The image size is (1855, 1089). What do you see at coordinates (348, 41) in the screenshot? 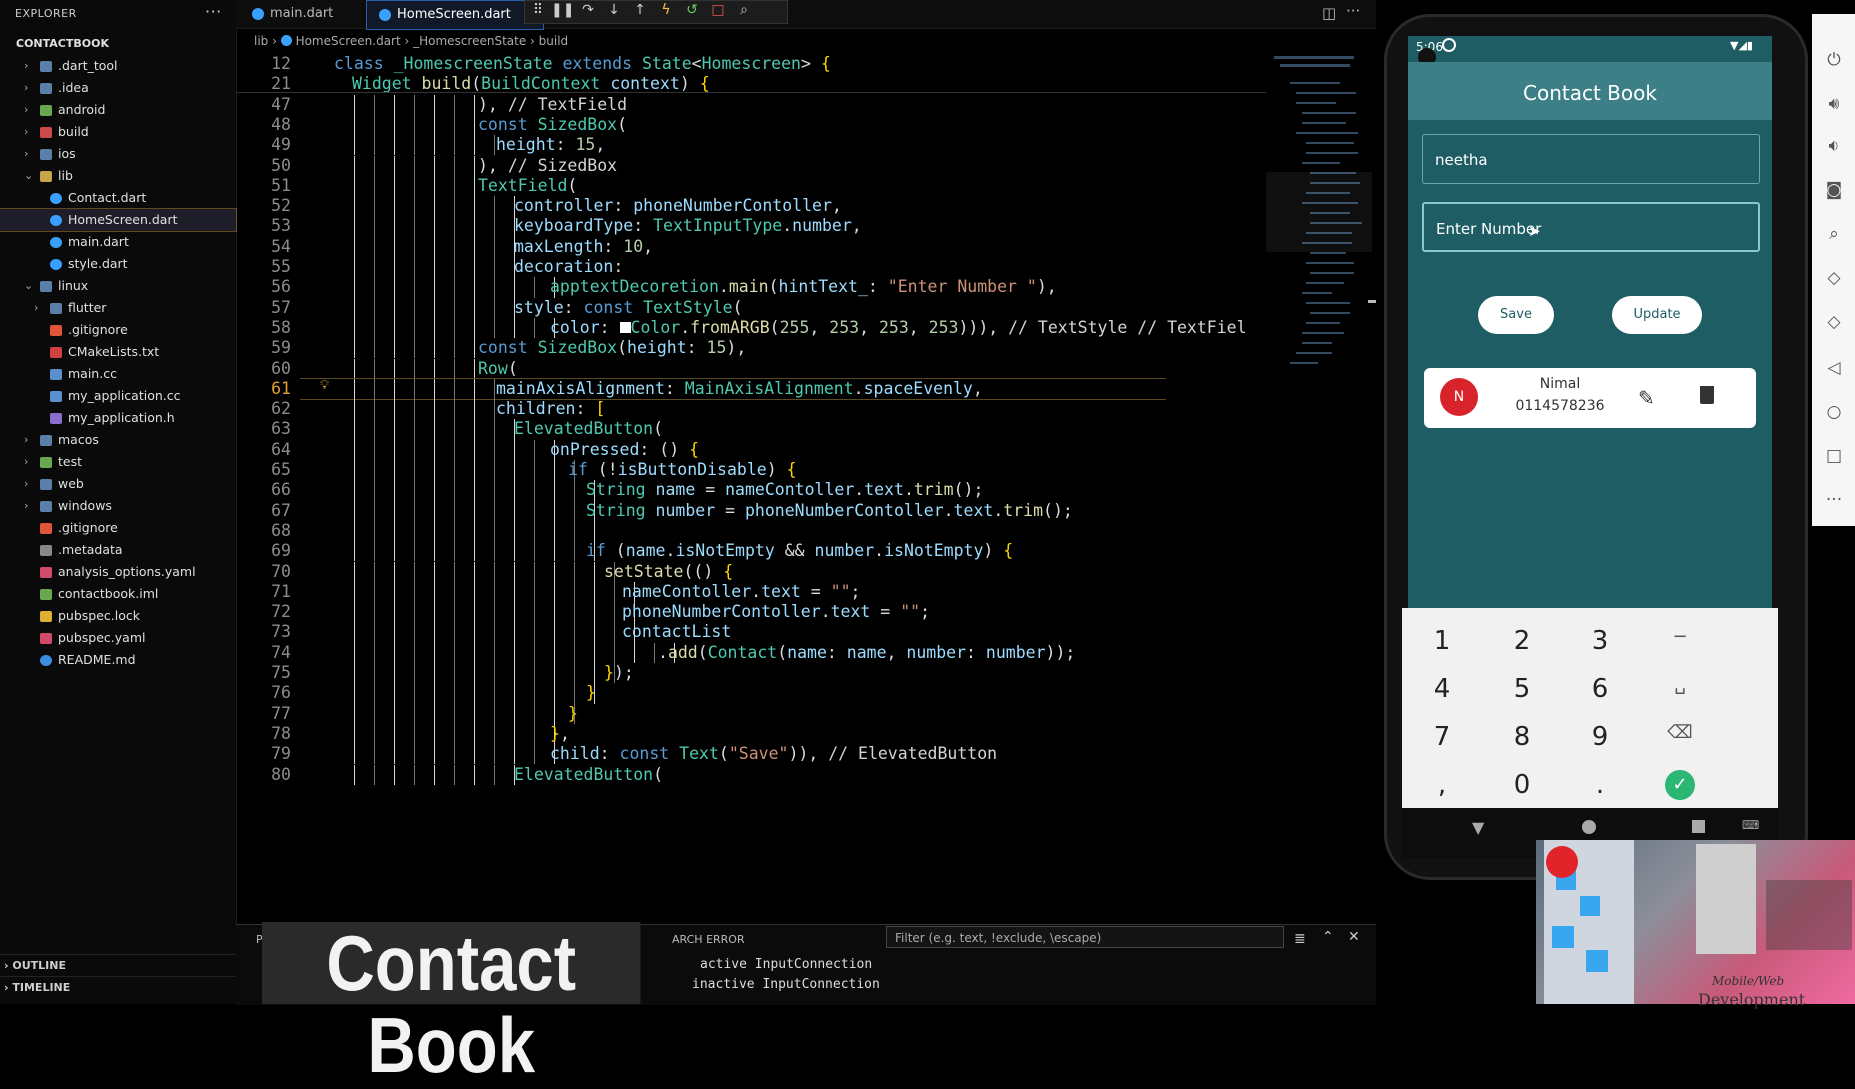
I see `breadcrumb-file: HomeScreen.dart` at bounding box center [348, 41].